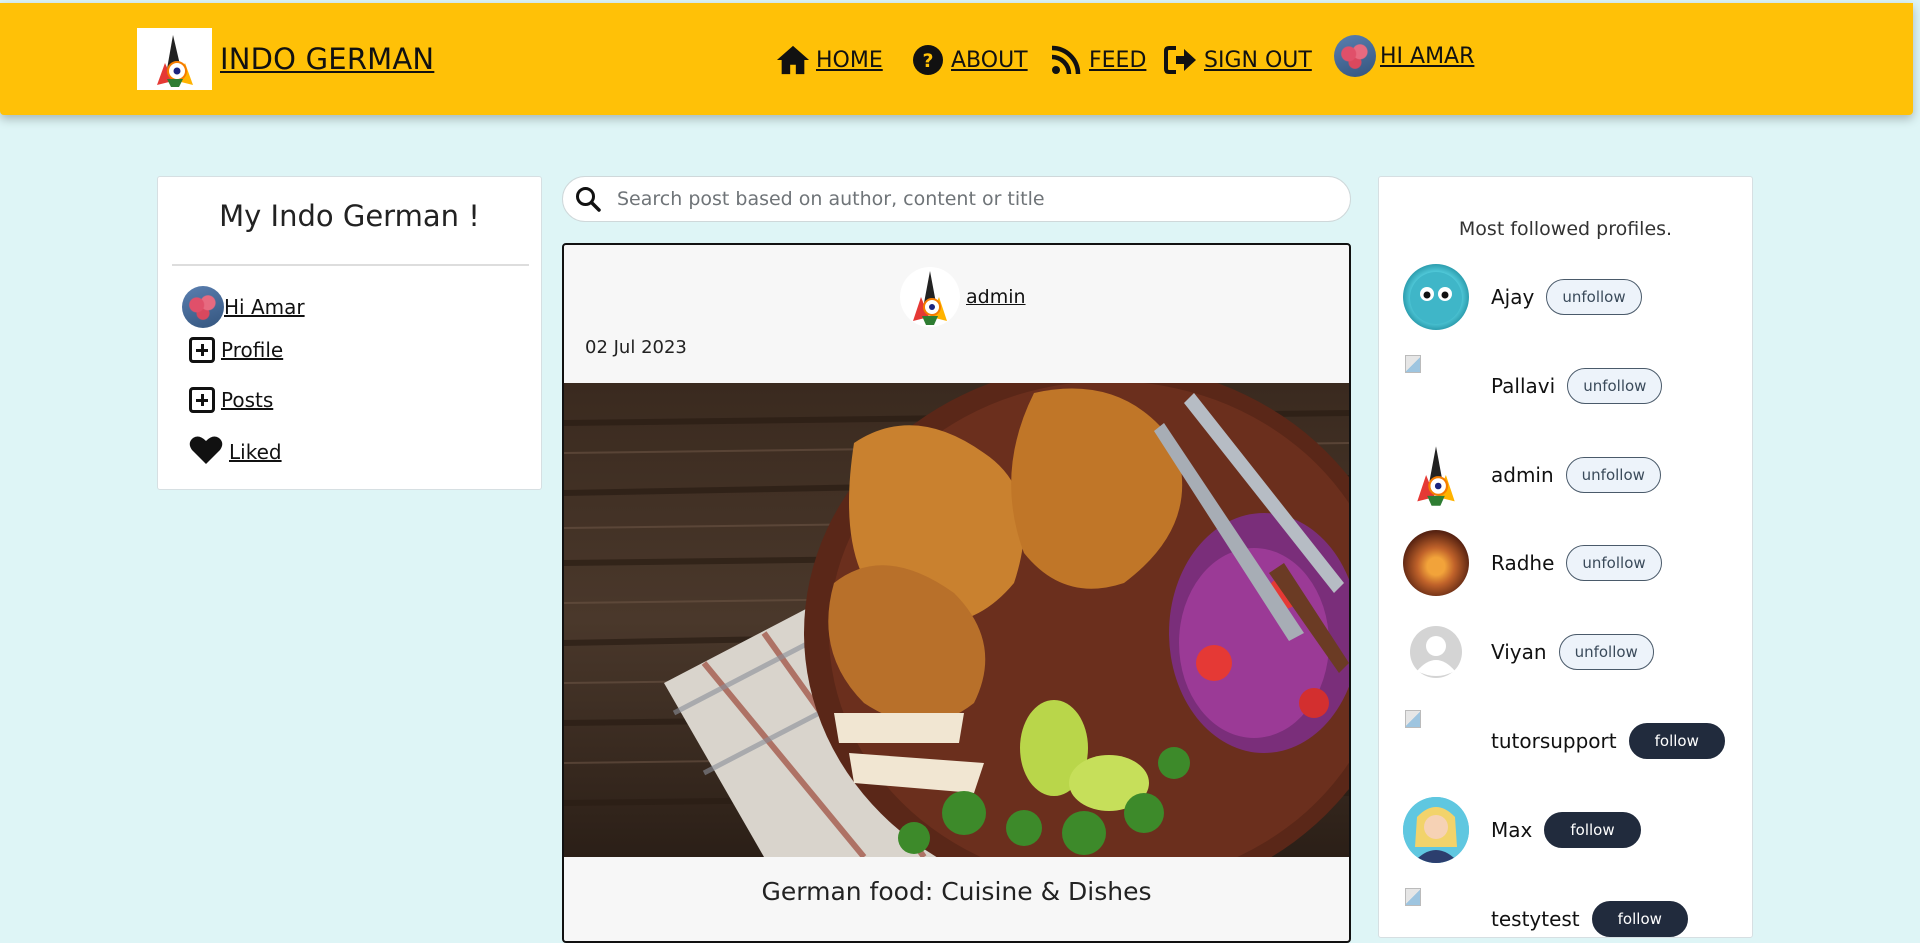  I want to click on sidebar-user-label: Hi Amar, so click(264, 307).